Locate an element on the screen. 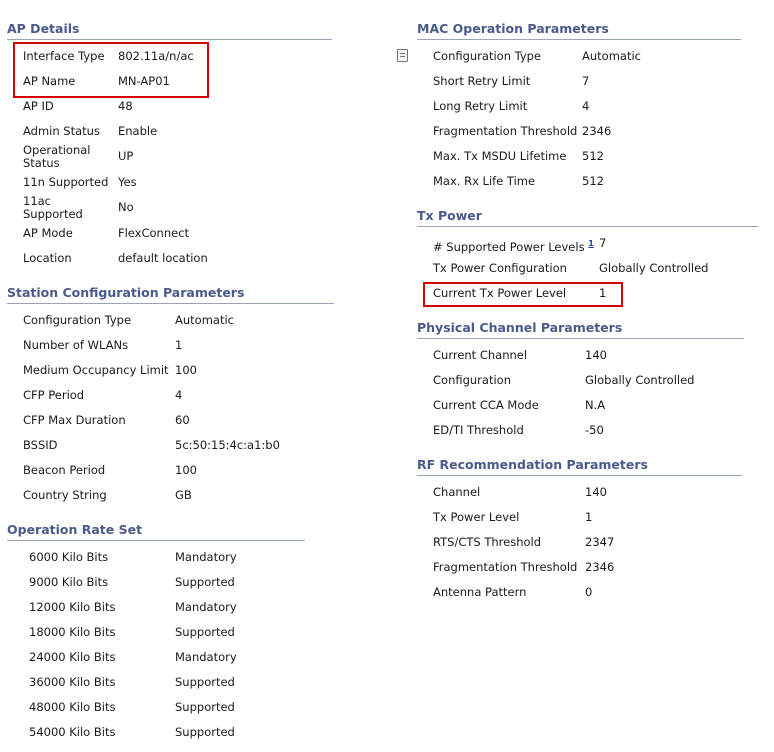  rf-recommendation-divider is located at coordinates (579, 475).